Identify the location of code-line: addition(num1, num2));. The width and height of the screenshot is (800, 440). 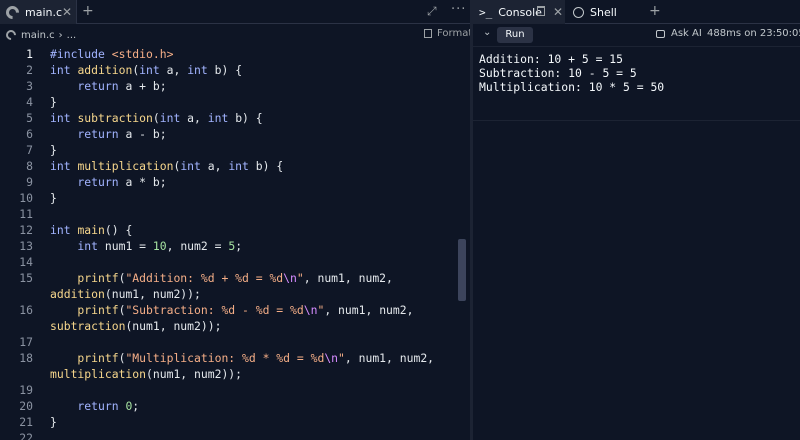
(125, 294).